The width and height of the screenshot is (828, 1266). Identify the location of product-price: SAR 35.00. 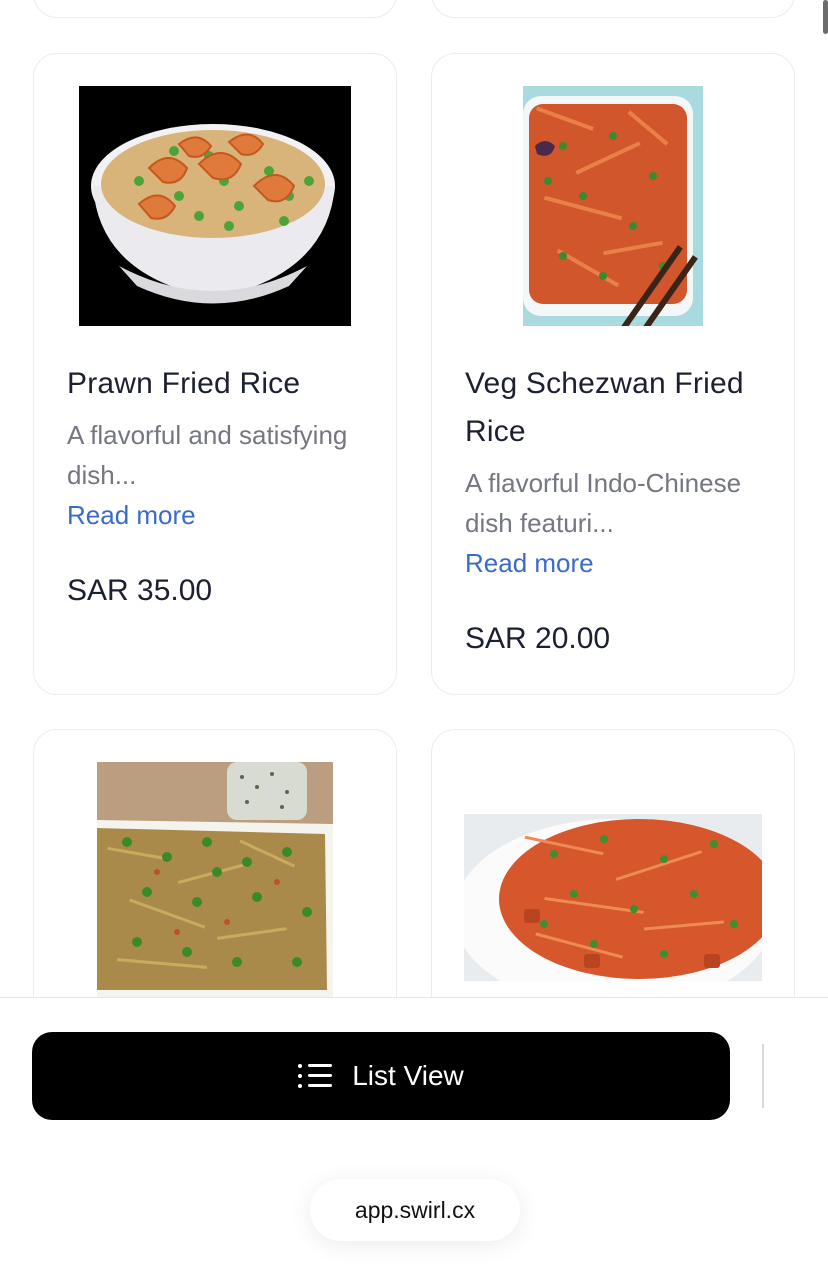
(140, 590).